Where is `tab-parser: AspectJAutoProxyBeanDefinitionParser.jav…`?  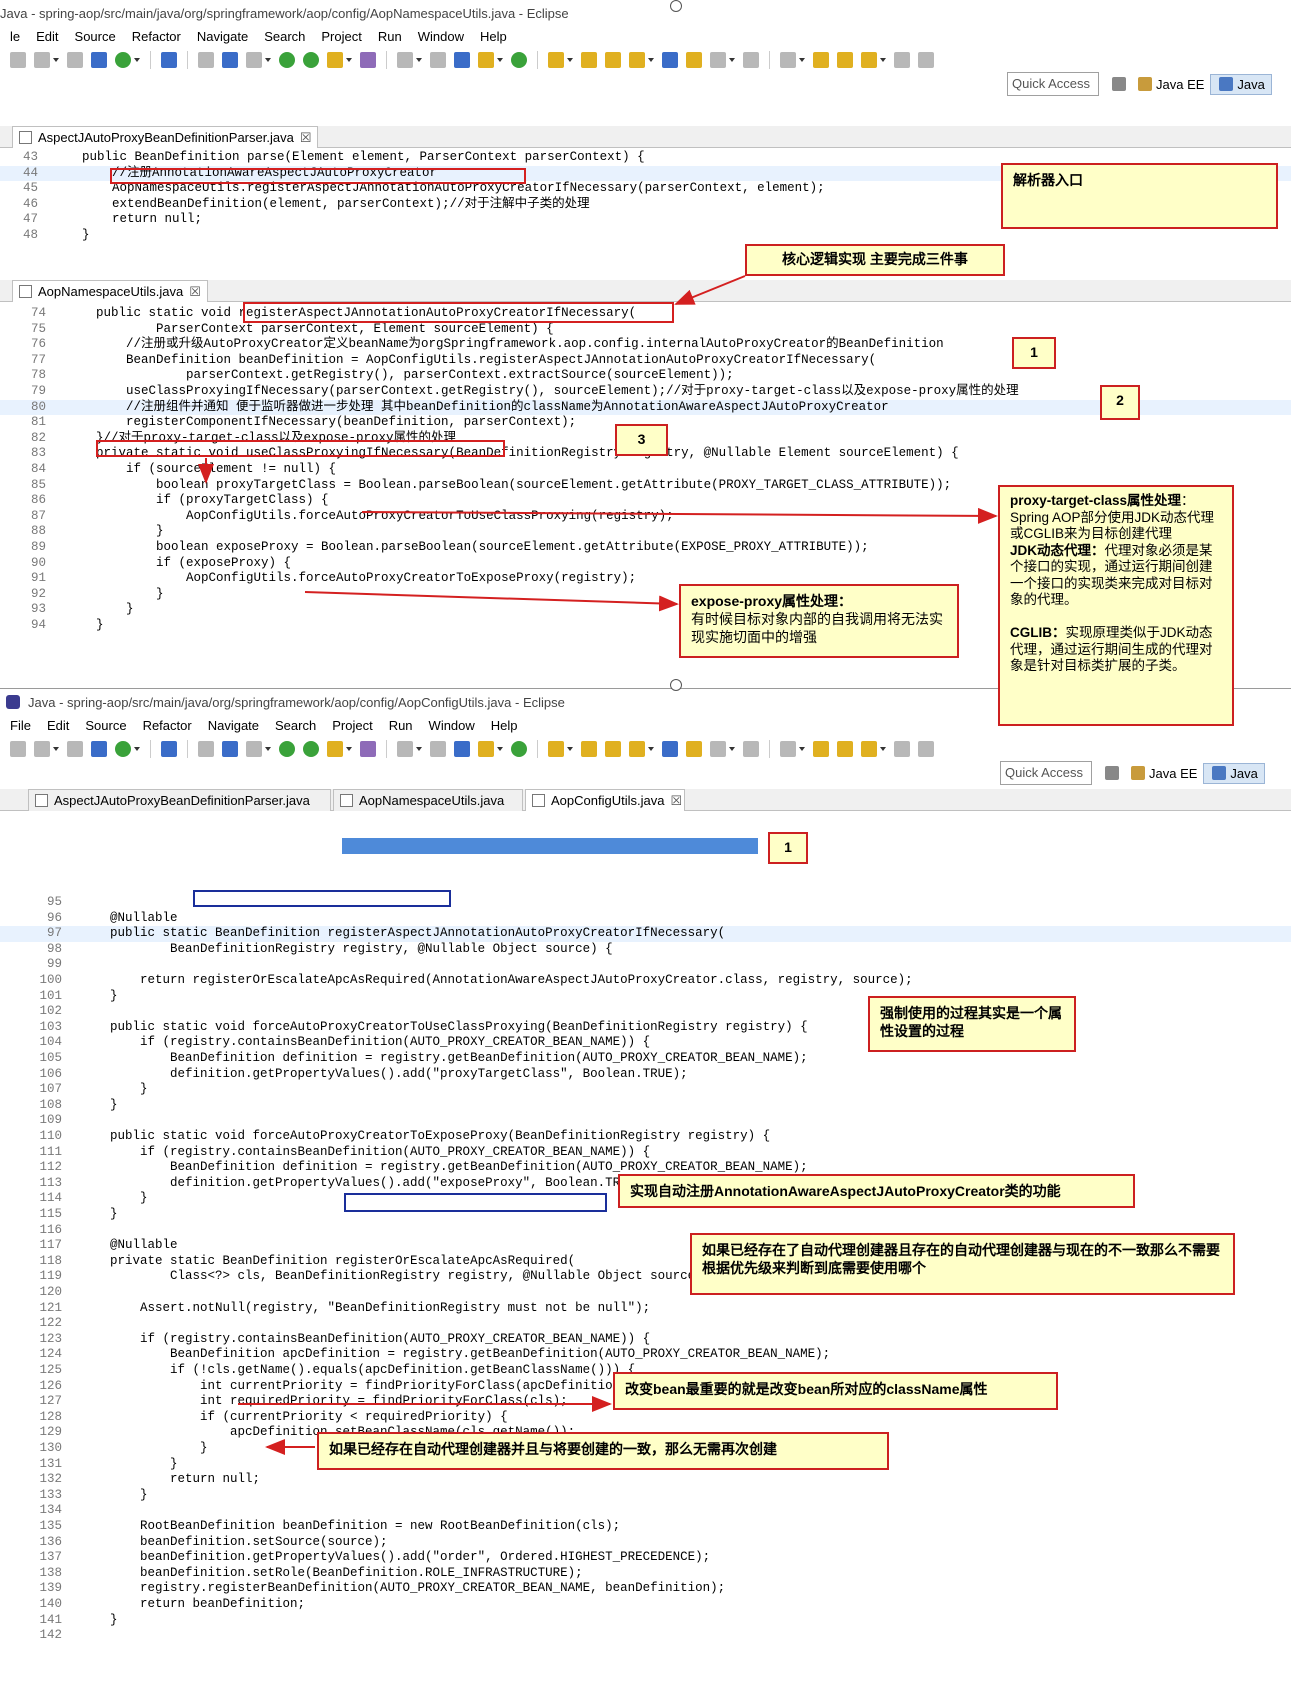 tab-parser: AspectJAutoProxyBeanDefinitionParser.jav… is located at coordinates (165, 137).